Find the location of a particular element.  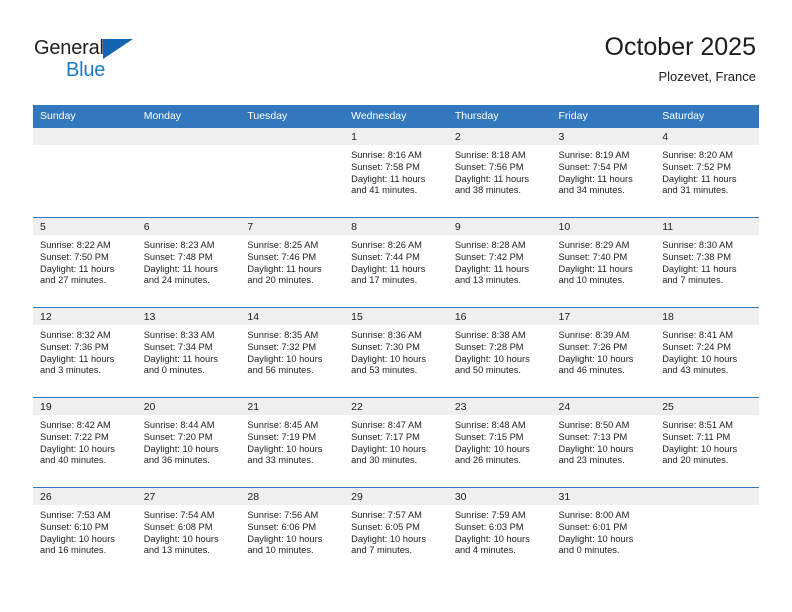

daylight-text-line2: and 0 minutes. is located at coordinates (174, 370).